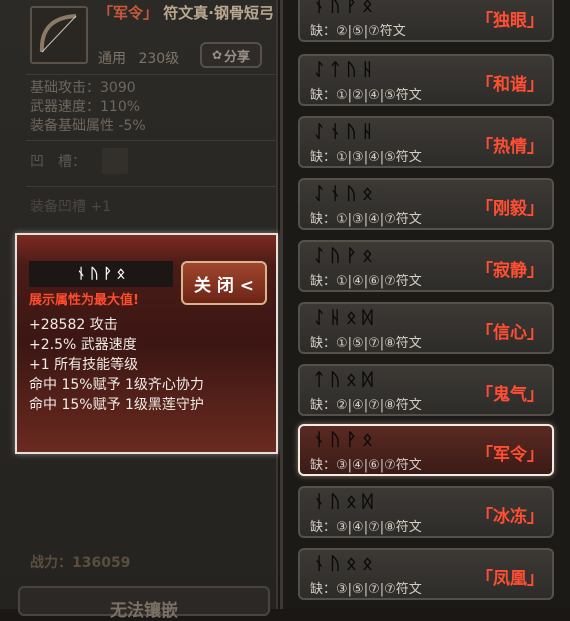 This screenshot has height=621, width=570. What do you see at coordinates (144, 603) in the screenshot?
I see `cannot-equip-button: 无法镶嵌` at bounding box center [144, 603].